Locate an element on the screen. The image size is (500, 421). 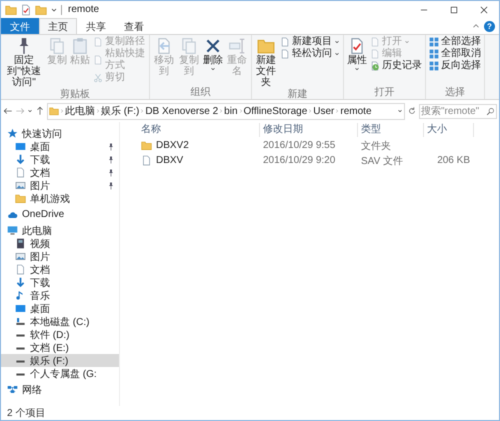
ribbon-button: 反向选择 is located at coordinates (455, 66).